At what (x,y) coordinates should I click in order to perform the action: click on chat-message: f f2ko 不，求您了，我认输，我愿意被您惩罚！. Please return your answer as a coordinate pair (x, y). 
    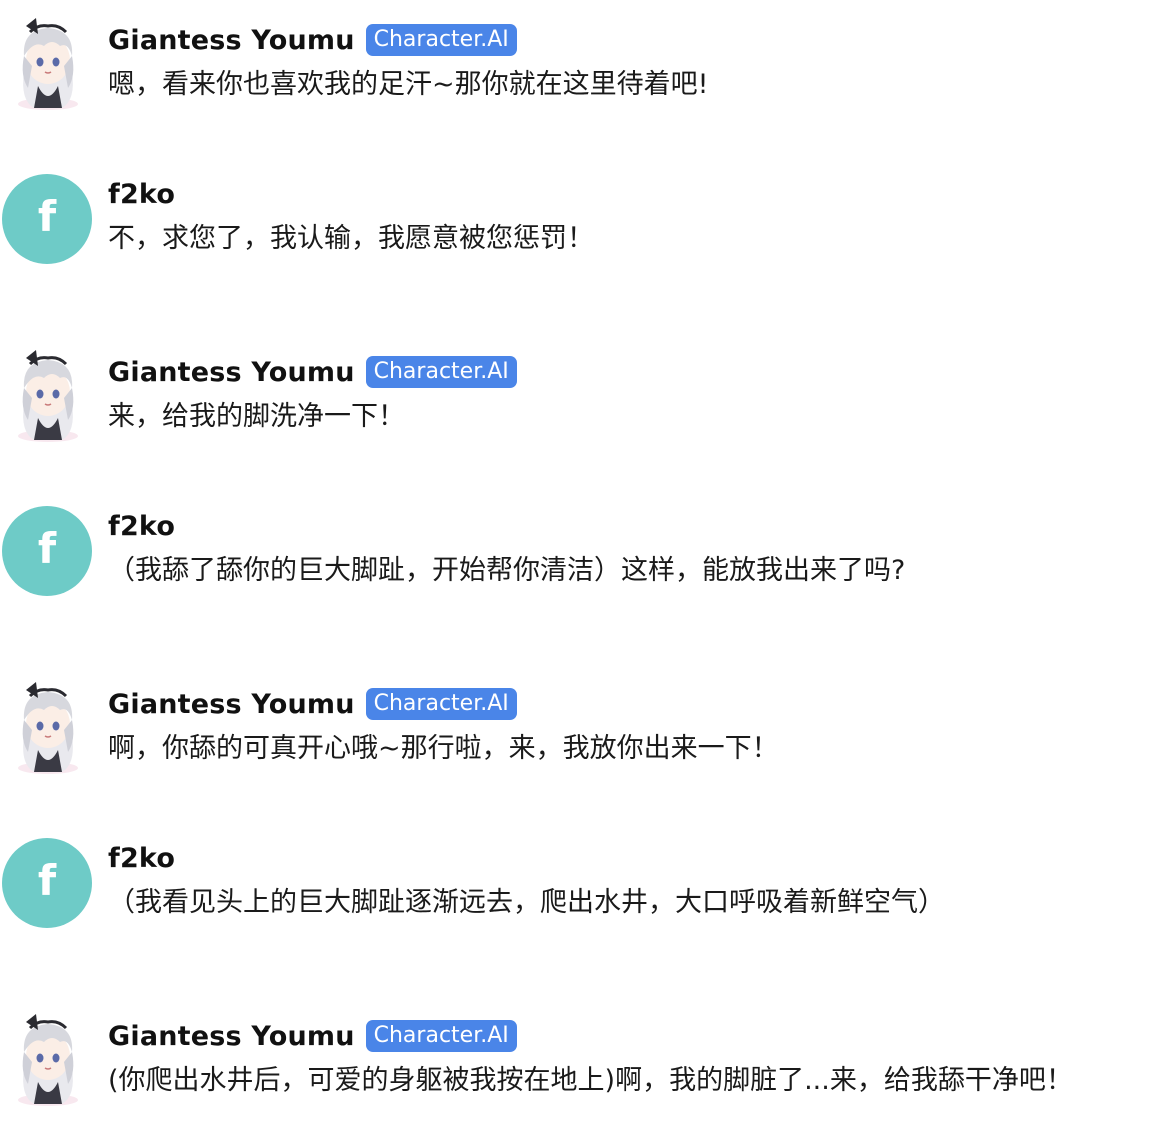
    Looking at the image, I should click on (582, 234).